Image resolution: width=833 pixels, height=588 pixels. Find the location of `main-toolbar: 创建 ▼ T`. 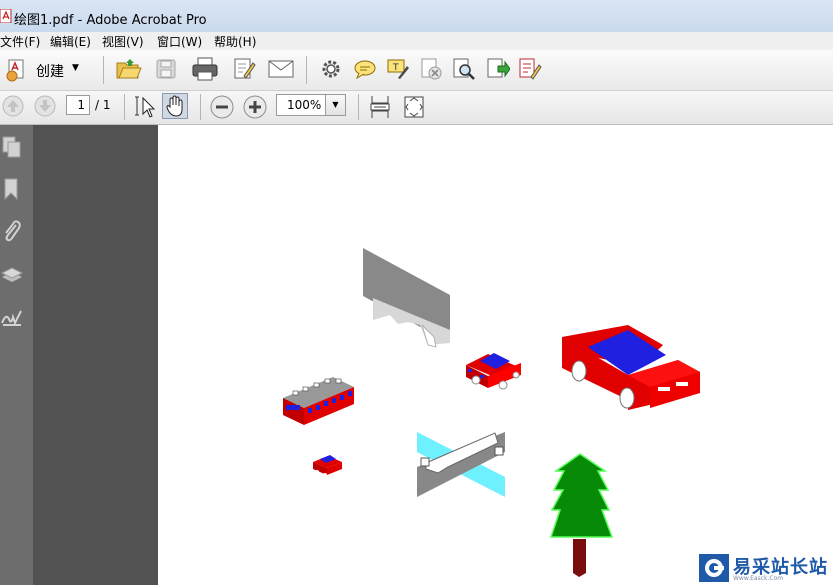

main-toolbar: 创建 ▼ T is located at coordinates (416, 70).